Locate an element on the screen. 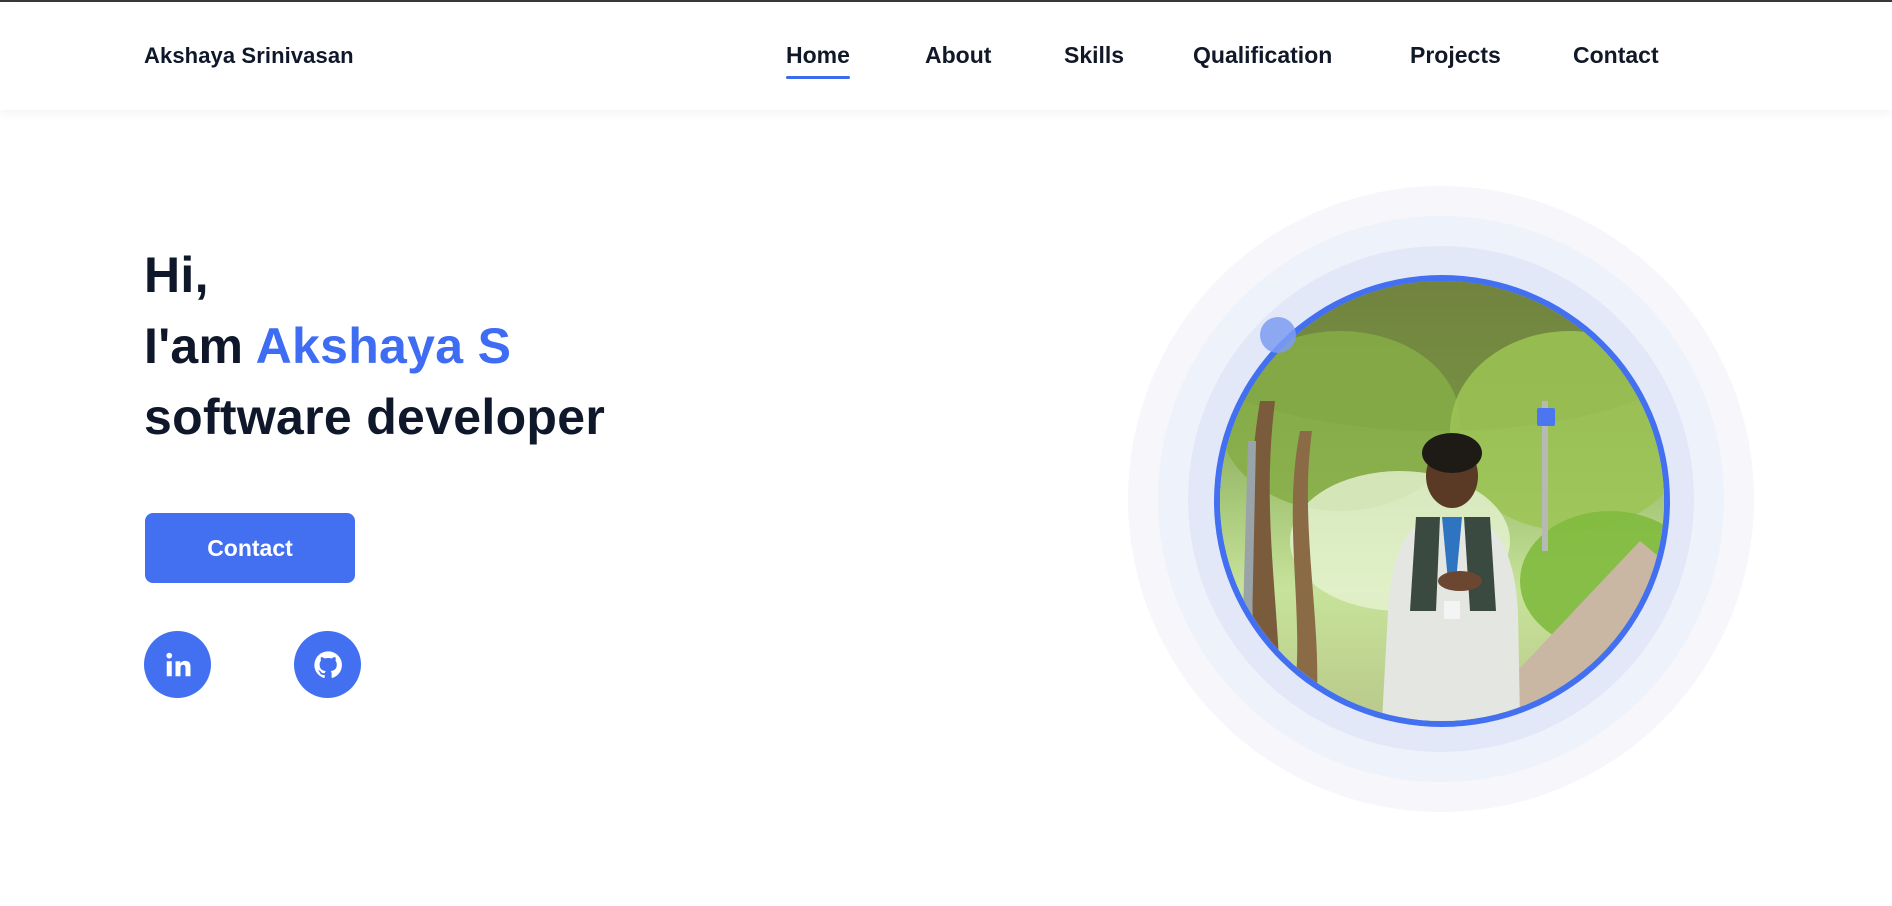  linkedin-icon is located at coordinates (177, 664).